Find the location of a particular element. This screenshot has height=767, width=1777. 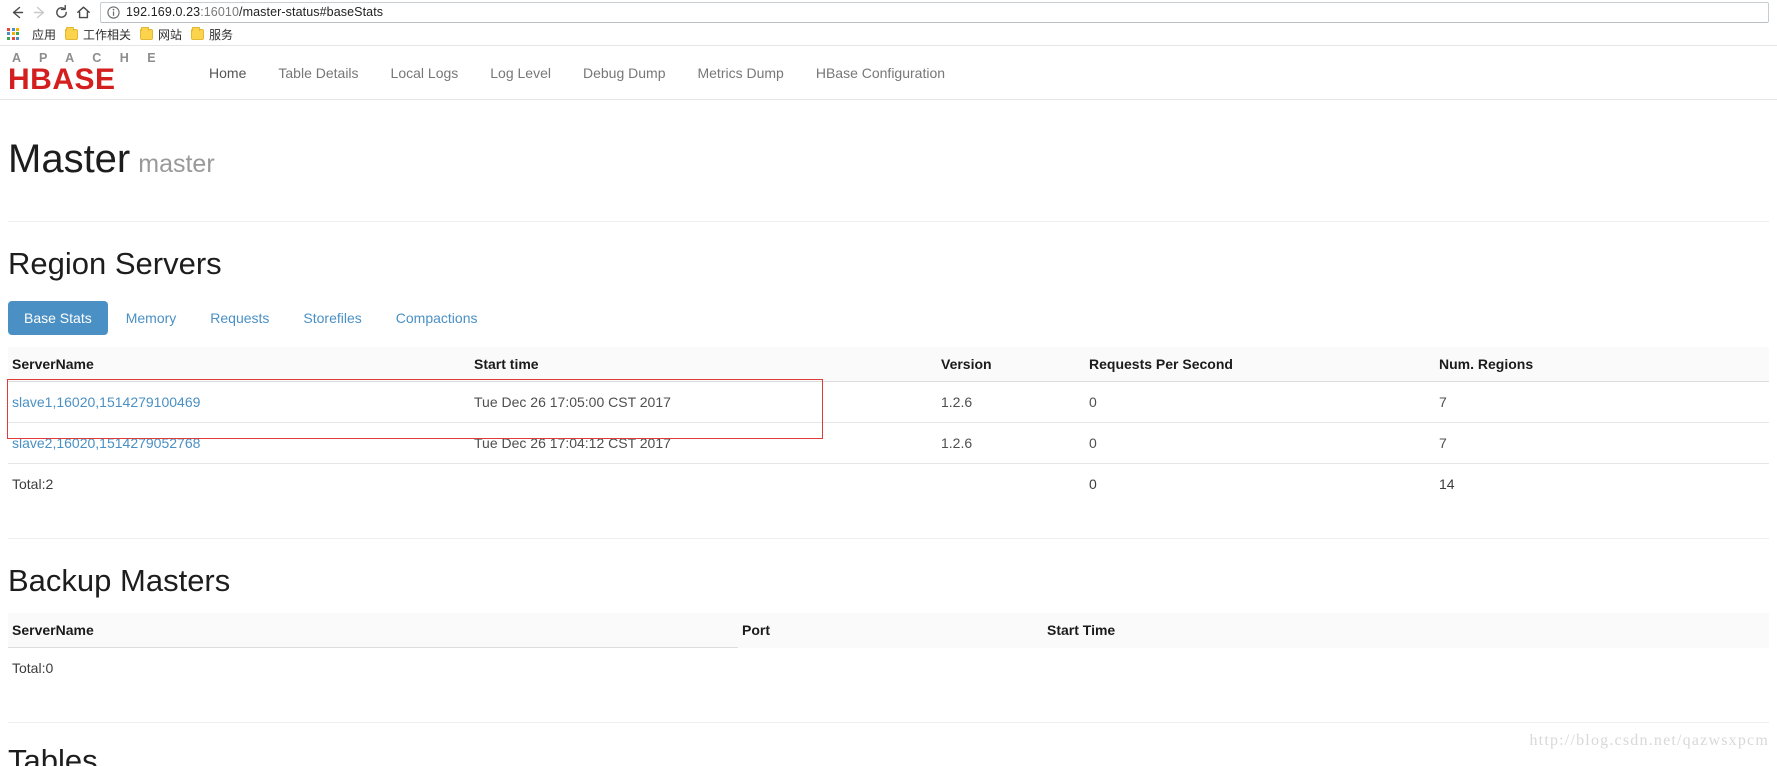

nav-item-debug-dump: Debug Dump is located at coordinates (624, 73).